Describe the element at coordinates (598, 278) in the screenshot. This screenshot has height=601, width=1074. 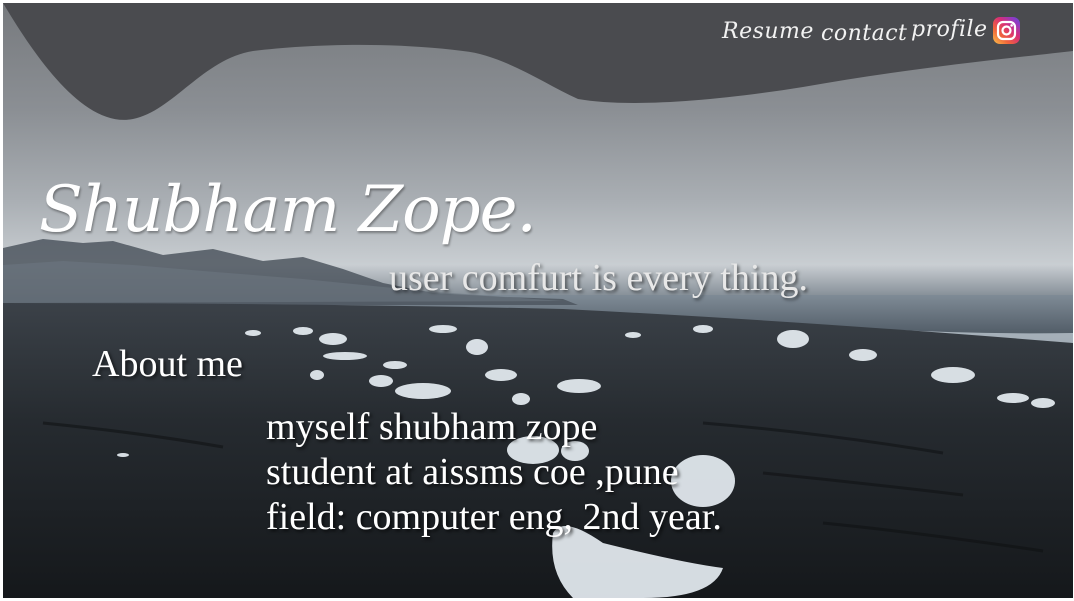
I see `tagline: user comfurt is every thing.` at that location.